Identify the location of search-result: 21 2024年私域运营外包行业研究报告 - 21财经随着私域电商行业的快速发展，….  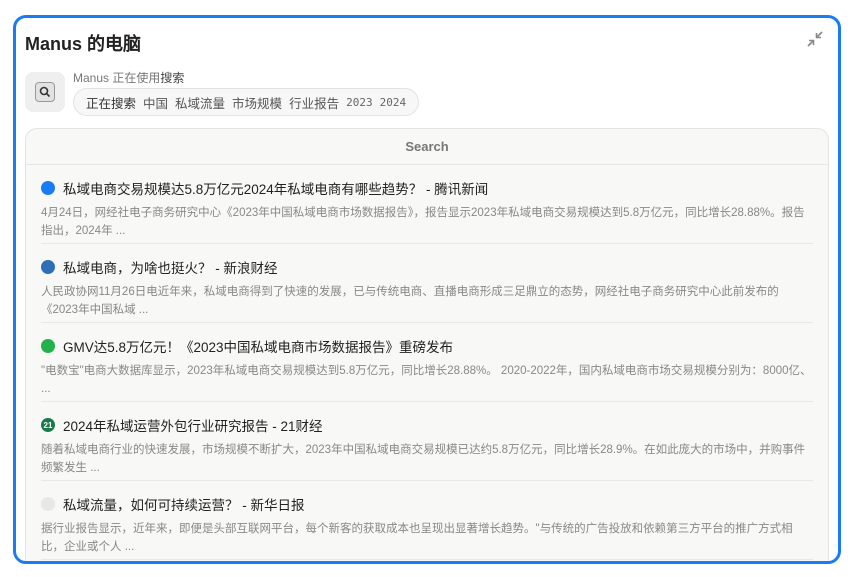
(427, 441).